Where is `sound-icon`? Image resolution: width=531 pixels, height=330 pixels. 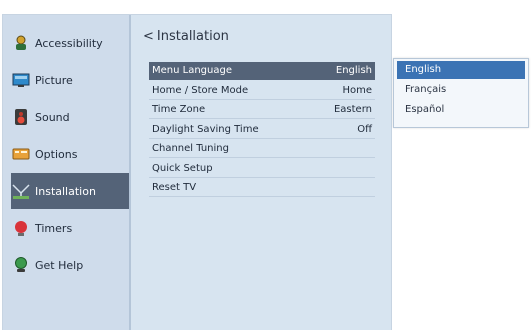 sound-icon is located at coordinates (21, 117).